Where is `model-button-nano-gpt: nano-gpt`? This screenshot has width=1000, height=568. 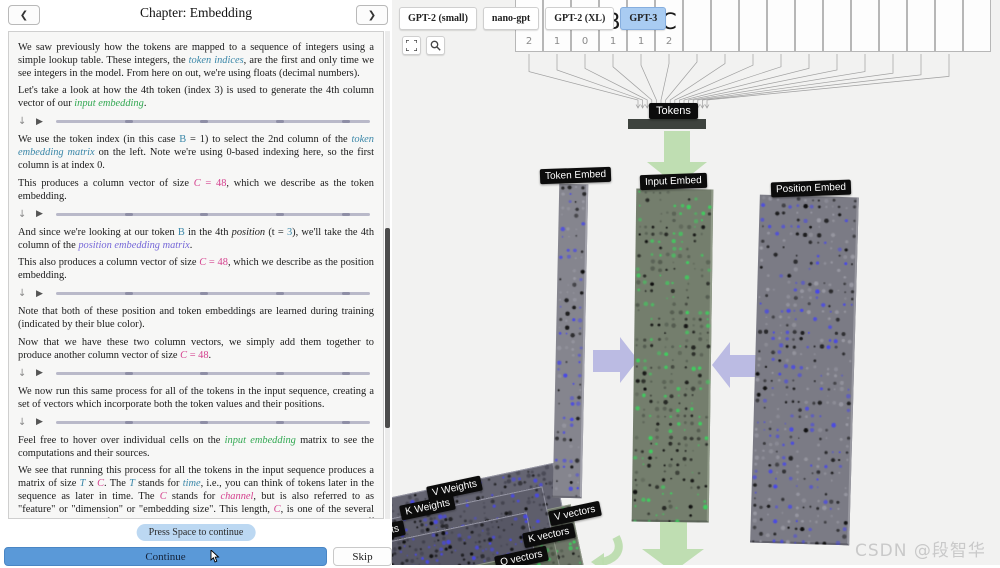 model-button-nano-gpt: nano-gpt is located at coordinates (511, 18).